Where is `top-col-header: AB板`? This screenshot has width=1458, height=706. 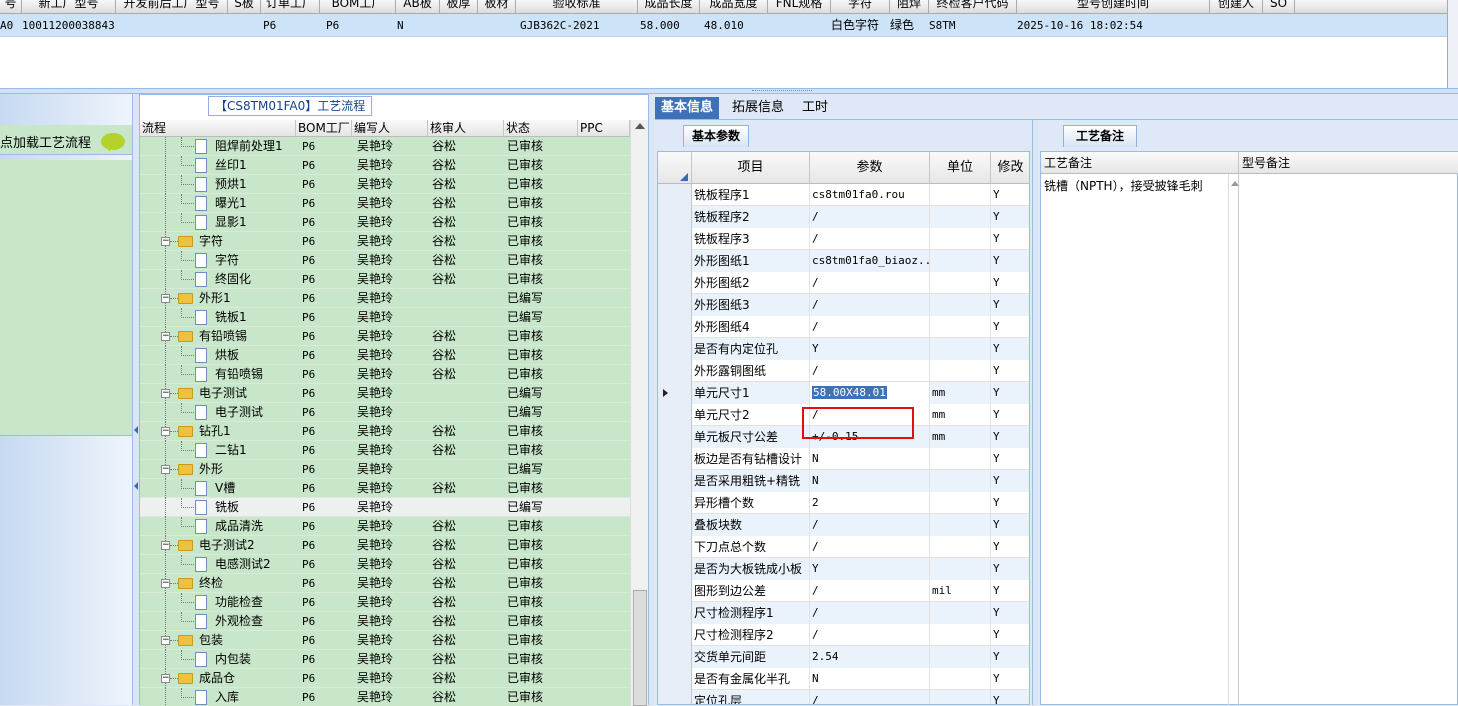
top-col-header: AB板 is located at coordinates (418, 7).